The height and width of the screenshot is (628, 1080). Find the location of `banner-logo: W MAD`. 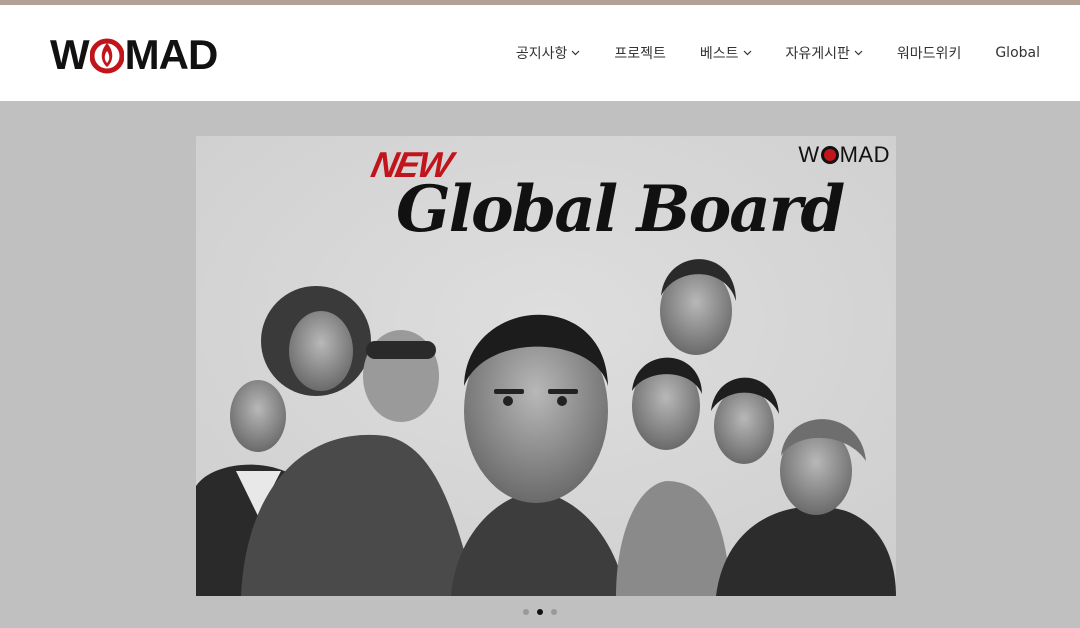

banner-logo: W MAD is located at coordinates (844, 154).